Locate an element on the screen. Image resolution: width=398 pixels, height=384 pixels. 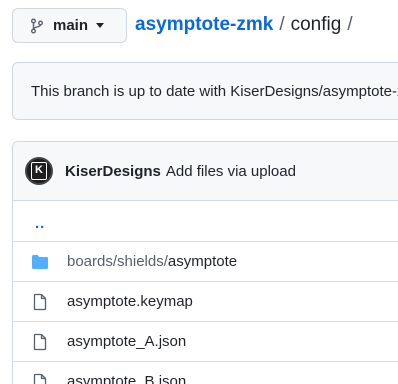
branch-selector-button: main is located at coordinates (69, 25).